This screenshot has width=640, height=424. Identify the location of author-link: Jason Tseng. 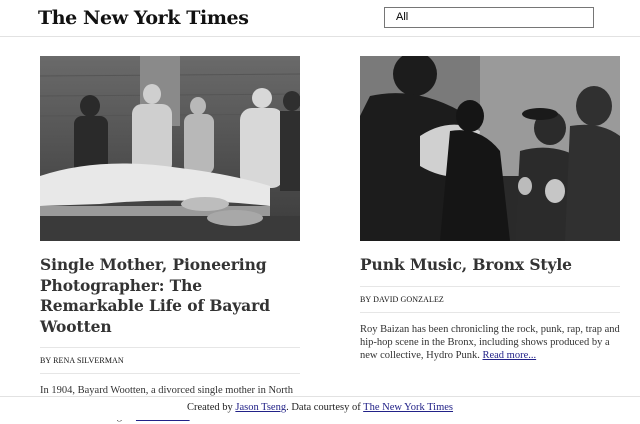
(260, 407).